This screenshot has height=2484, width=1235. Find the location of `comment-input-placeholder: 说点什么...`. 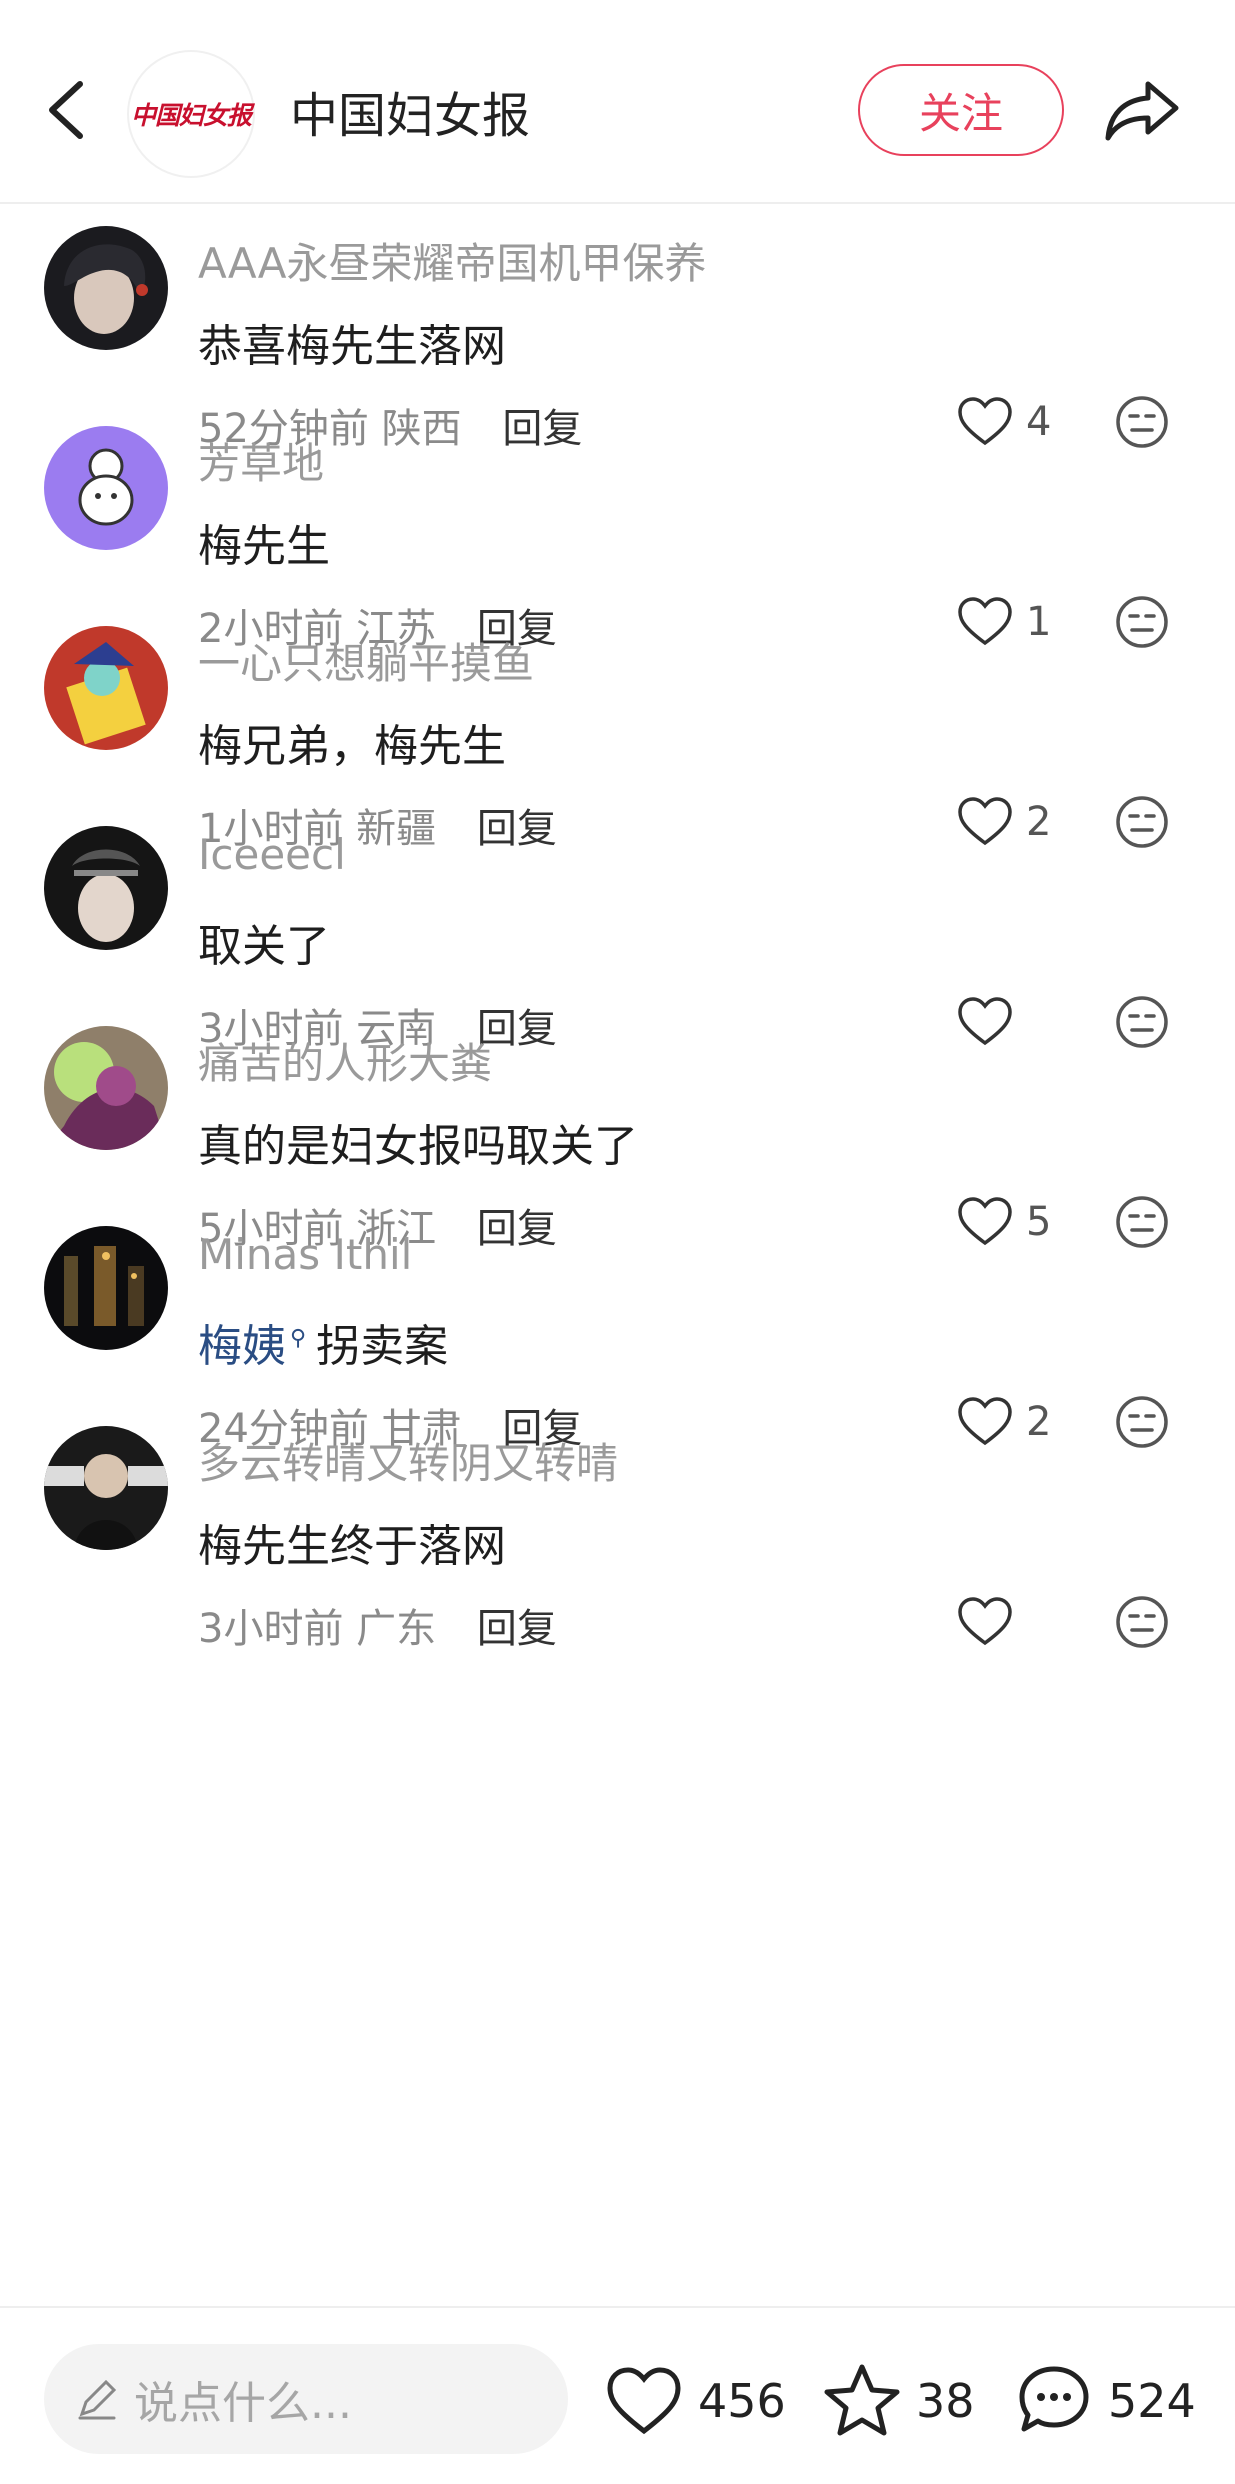

comment-input-placeholder: 说点什么... is located at coordinates (243, 2403).